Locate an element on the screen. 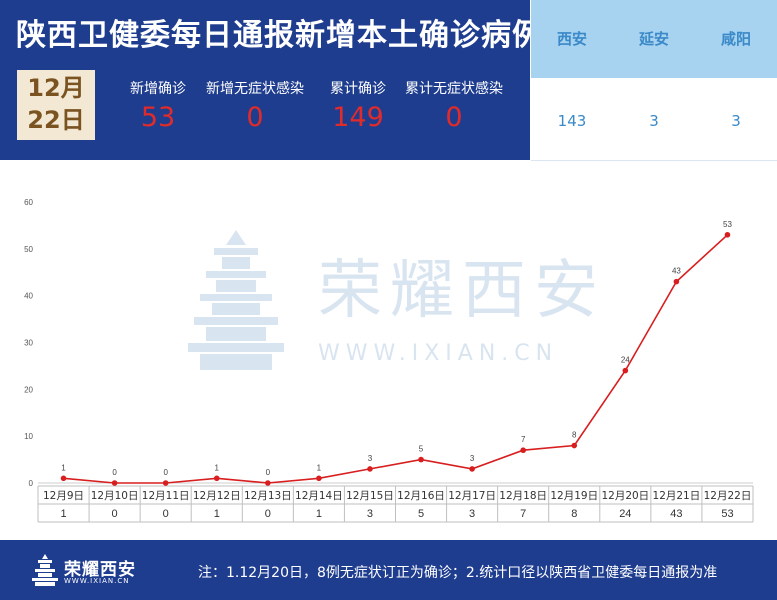 The image size is (777, 600). x-category-label: 12月11日 is located at coordinates (166, 496).